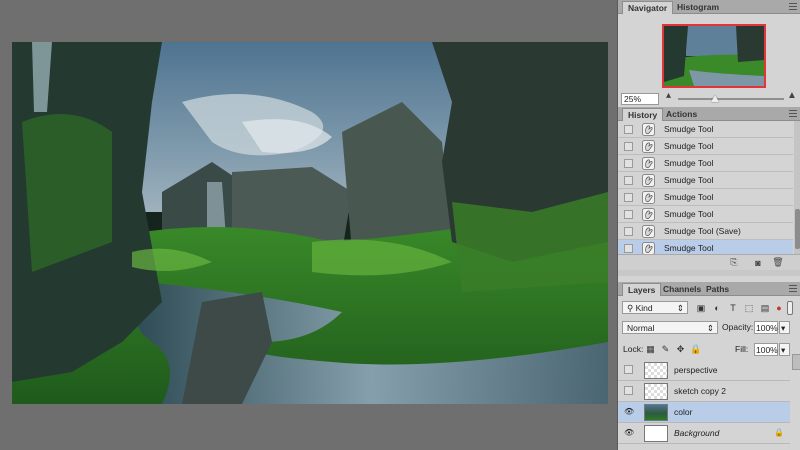  Describe the element at coordinates (640, 99) in the screenshot. I see `zoom-input: 25%` at that location.